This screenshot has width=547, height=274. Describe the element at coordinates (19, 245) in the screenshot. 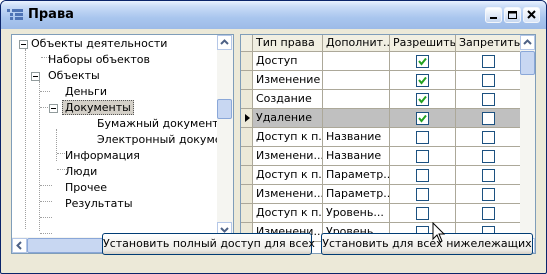

I see `scroll-left-button` at that location.